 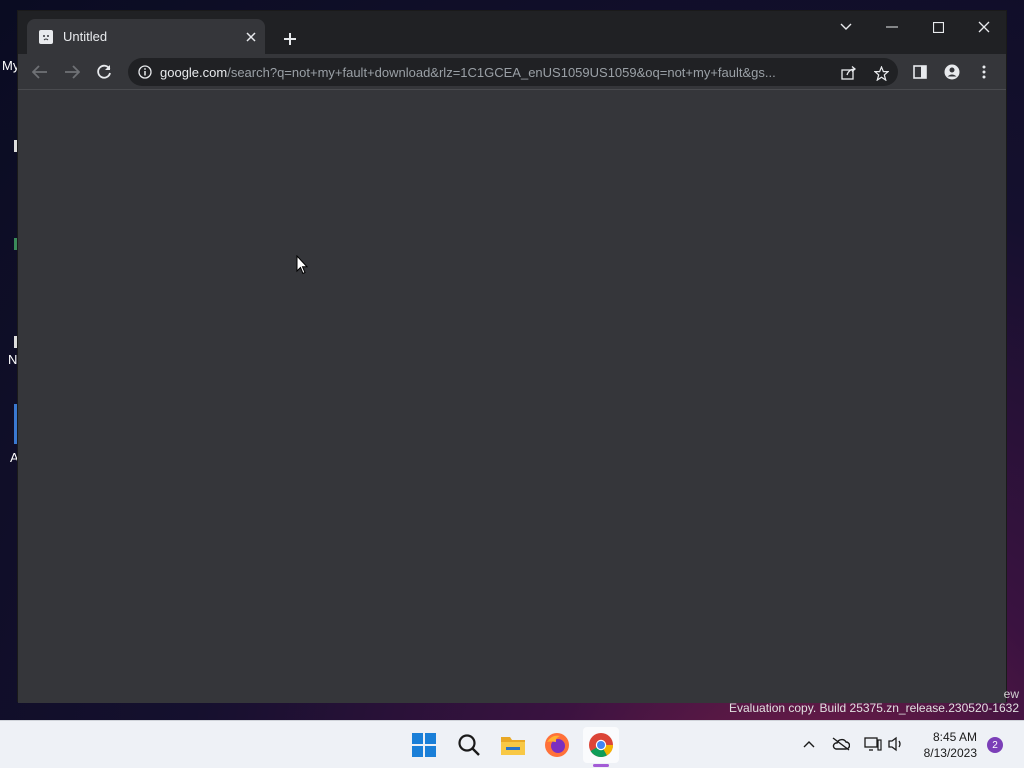 What do you see at coordinates (40, 72) in the screenshot?
I see `back-button` at bounding box center [40, 72].